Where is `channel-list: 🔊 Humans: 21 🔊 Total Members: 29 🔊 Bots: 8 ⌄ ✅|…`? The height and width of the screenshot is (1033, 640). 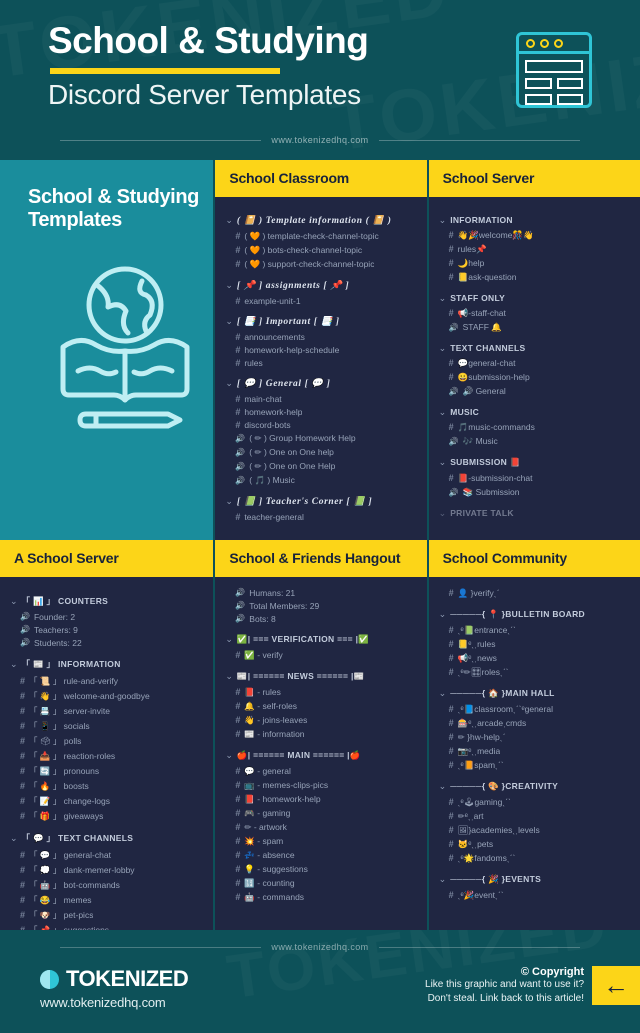 channel-list: 🔊 Humans: 21 🔊 Total Members: 29 🔊 Bots: 8 ⌄ ✅|… is located at coordinates (321, 753).